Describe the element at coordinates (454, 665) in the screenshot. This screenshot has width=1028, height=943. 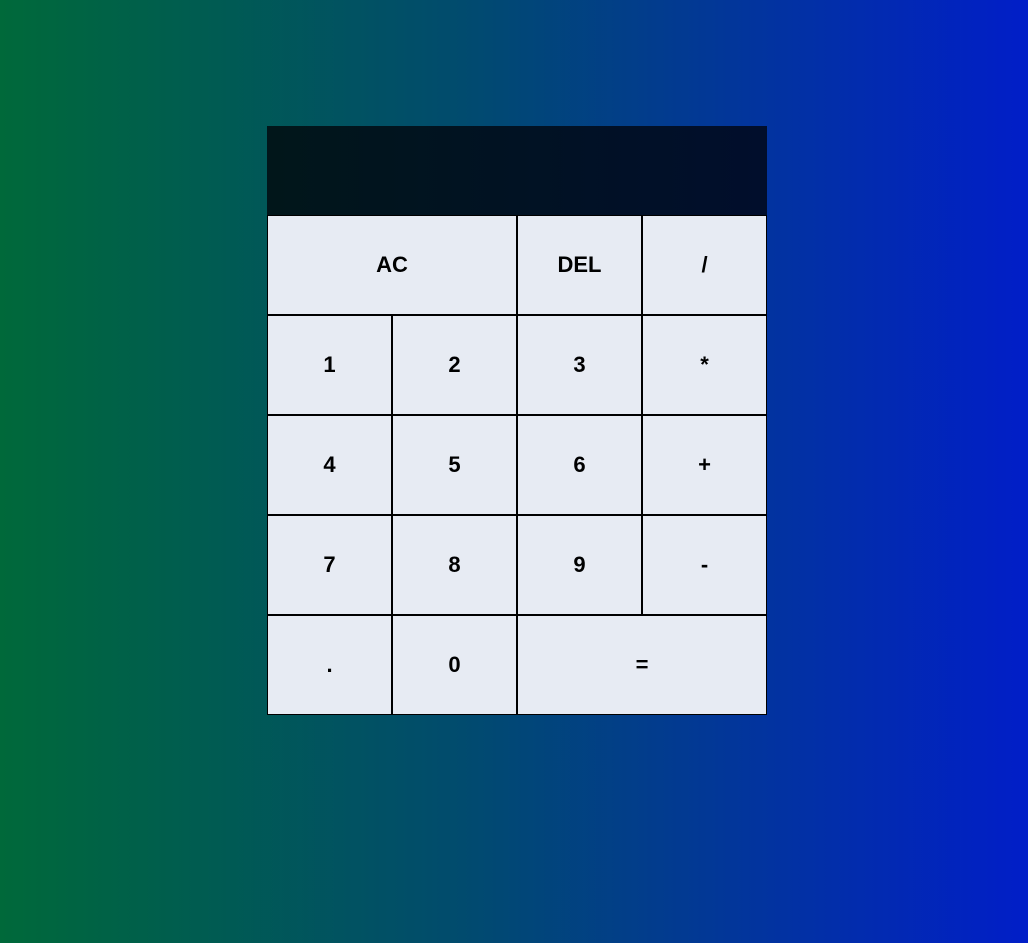
I see `digit-0-button: 0` at that location.